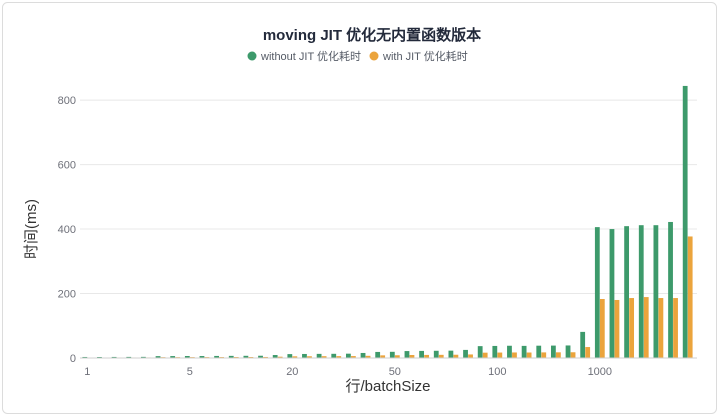 Image resolution: width=720 pixels, height=420 pixels. What do you see at coordinates (600, 372) in the screenshot?
I see `x-tick-label: 1000` at bounding box center [600, 372].